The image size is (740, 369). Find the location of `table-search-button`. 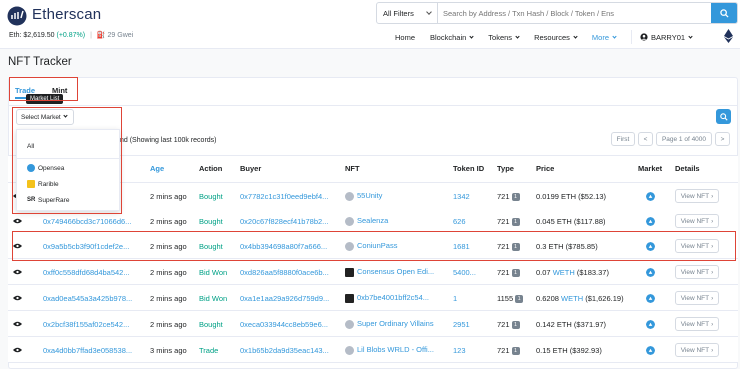

table-search-button is located at coordinates (723, 116).